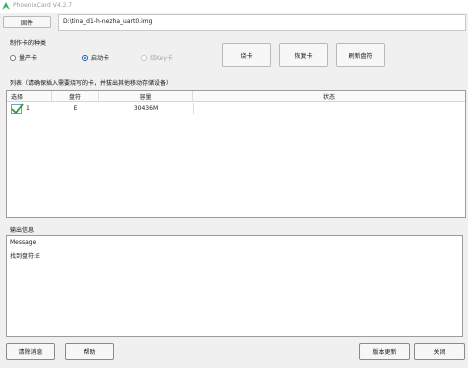 This screenshot has height=368, width=474. Describe the element at coordinates (246, 55) in the screenshot. I see `burn-card-button: 烧卡` at that location.